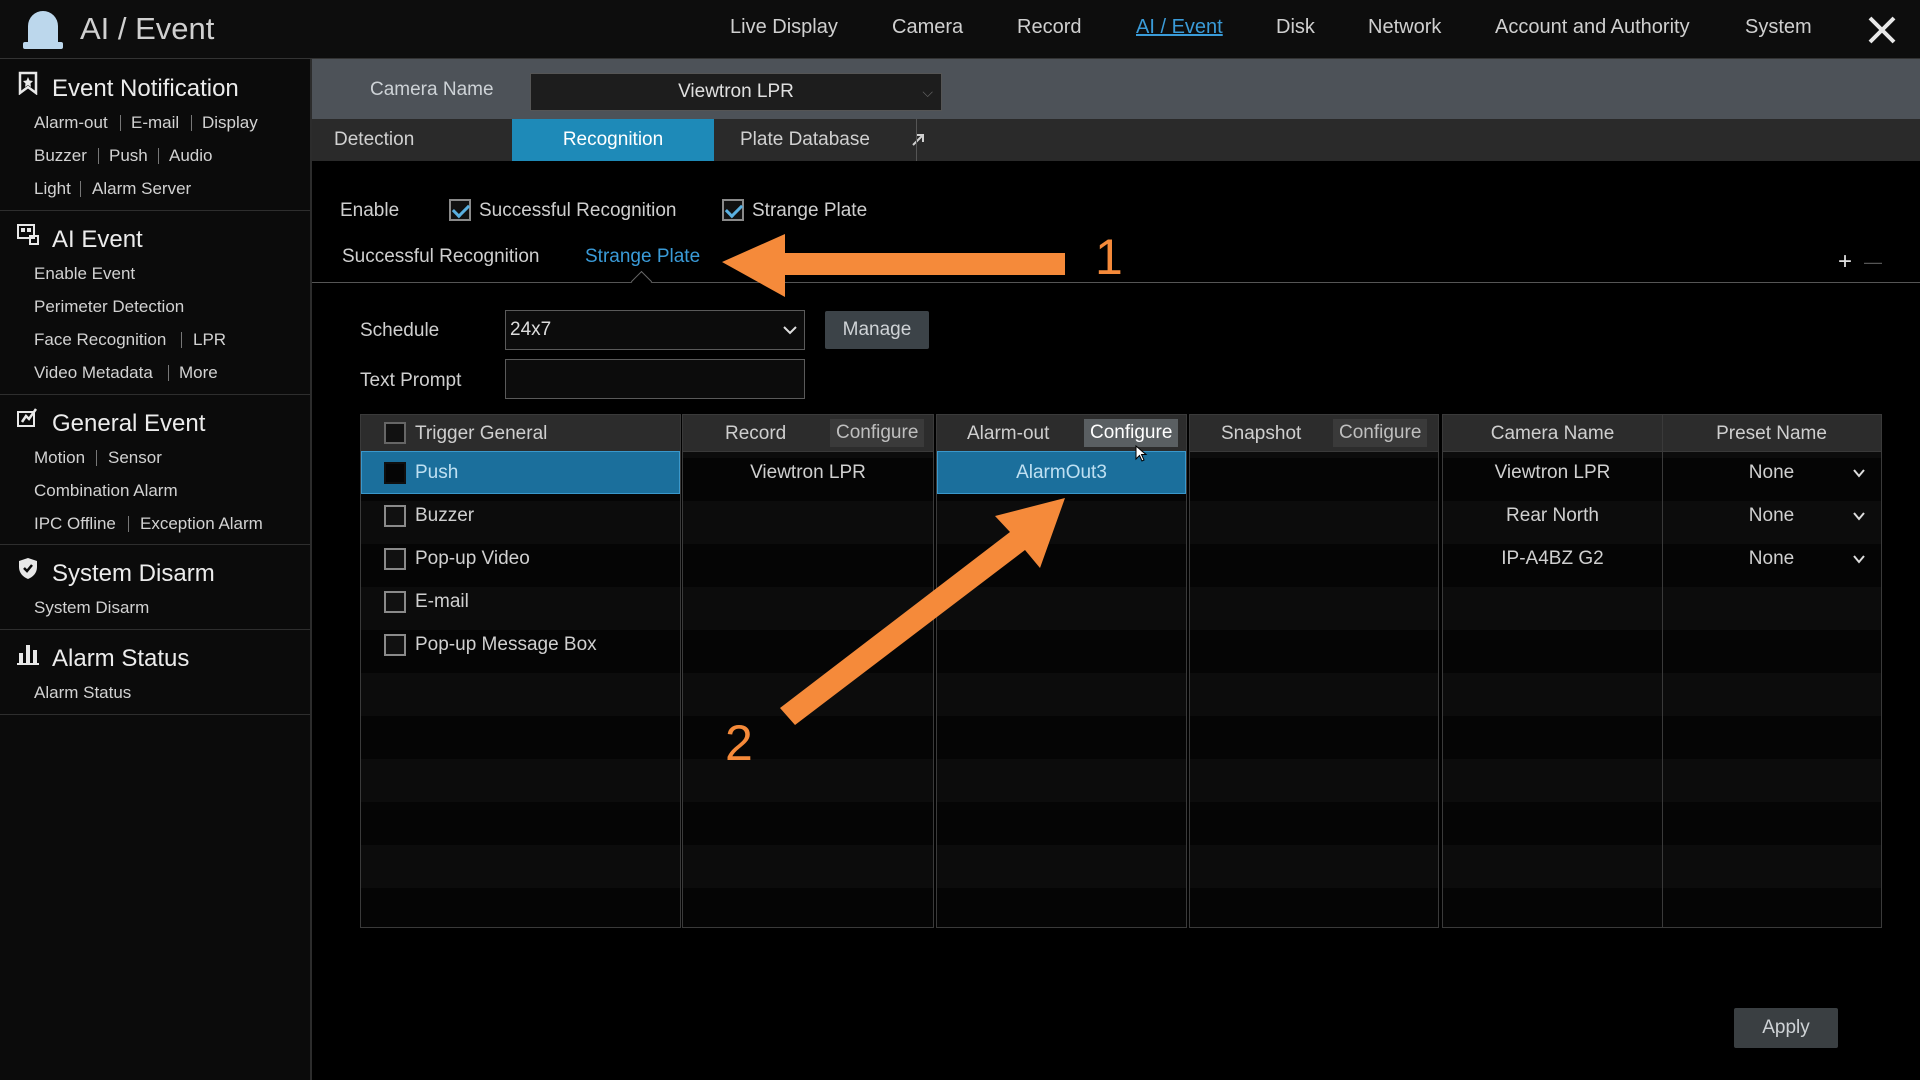 The height and width of the screenshot is (1080, 1920). I want to click on manage-button: Manage, so click(877, 330).